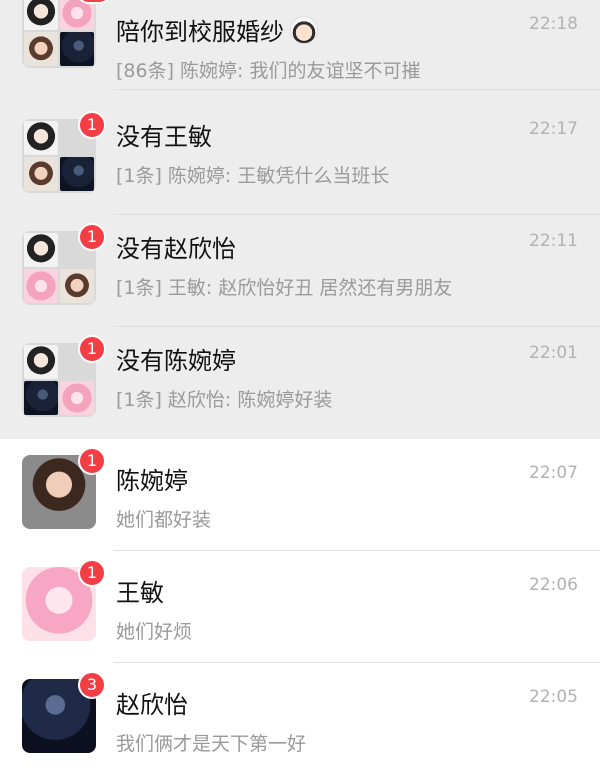 The image size is (600, 773). Describe the element at coordinates (553, 241) in the screenshot. I see `chat-time: 22:11` at that location.